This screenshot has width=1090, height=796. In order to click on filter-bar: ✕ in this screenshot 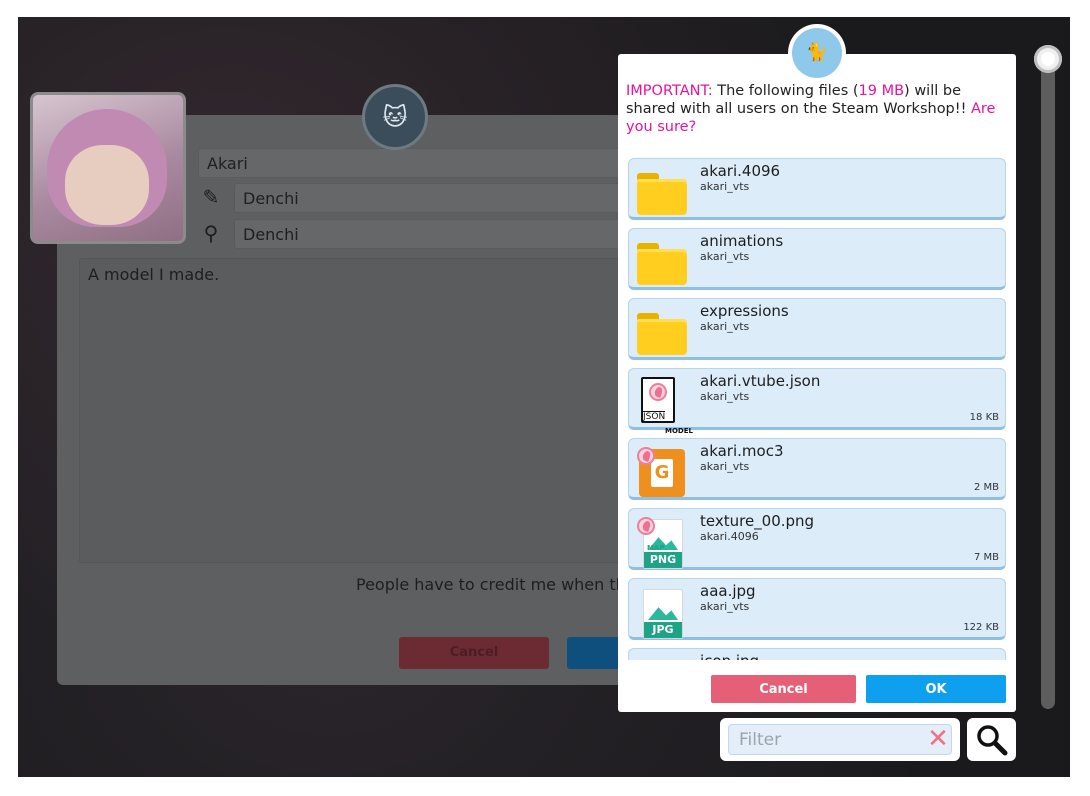, I will do `click(840, 739)`.